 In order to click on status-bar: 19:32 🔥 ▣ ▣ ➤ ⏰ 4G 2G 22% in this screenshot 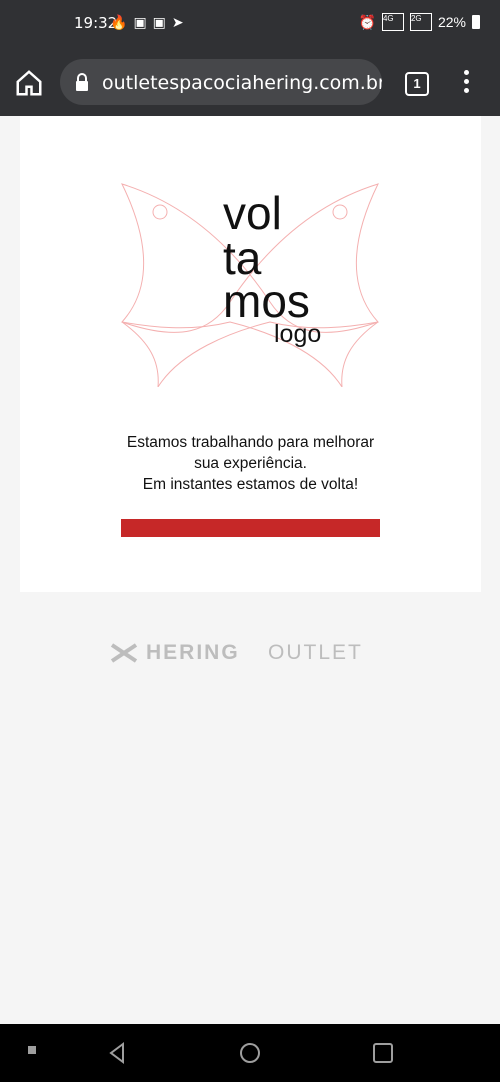, I will do `click(250, 24)`.